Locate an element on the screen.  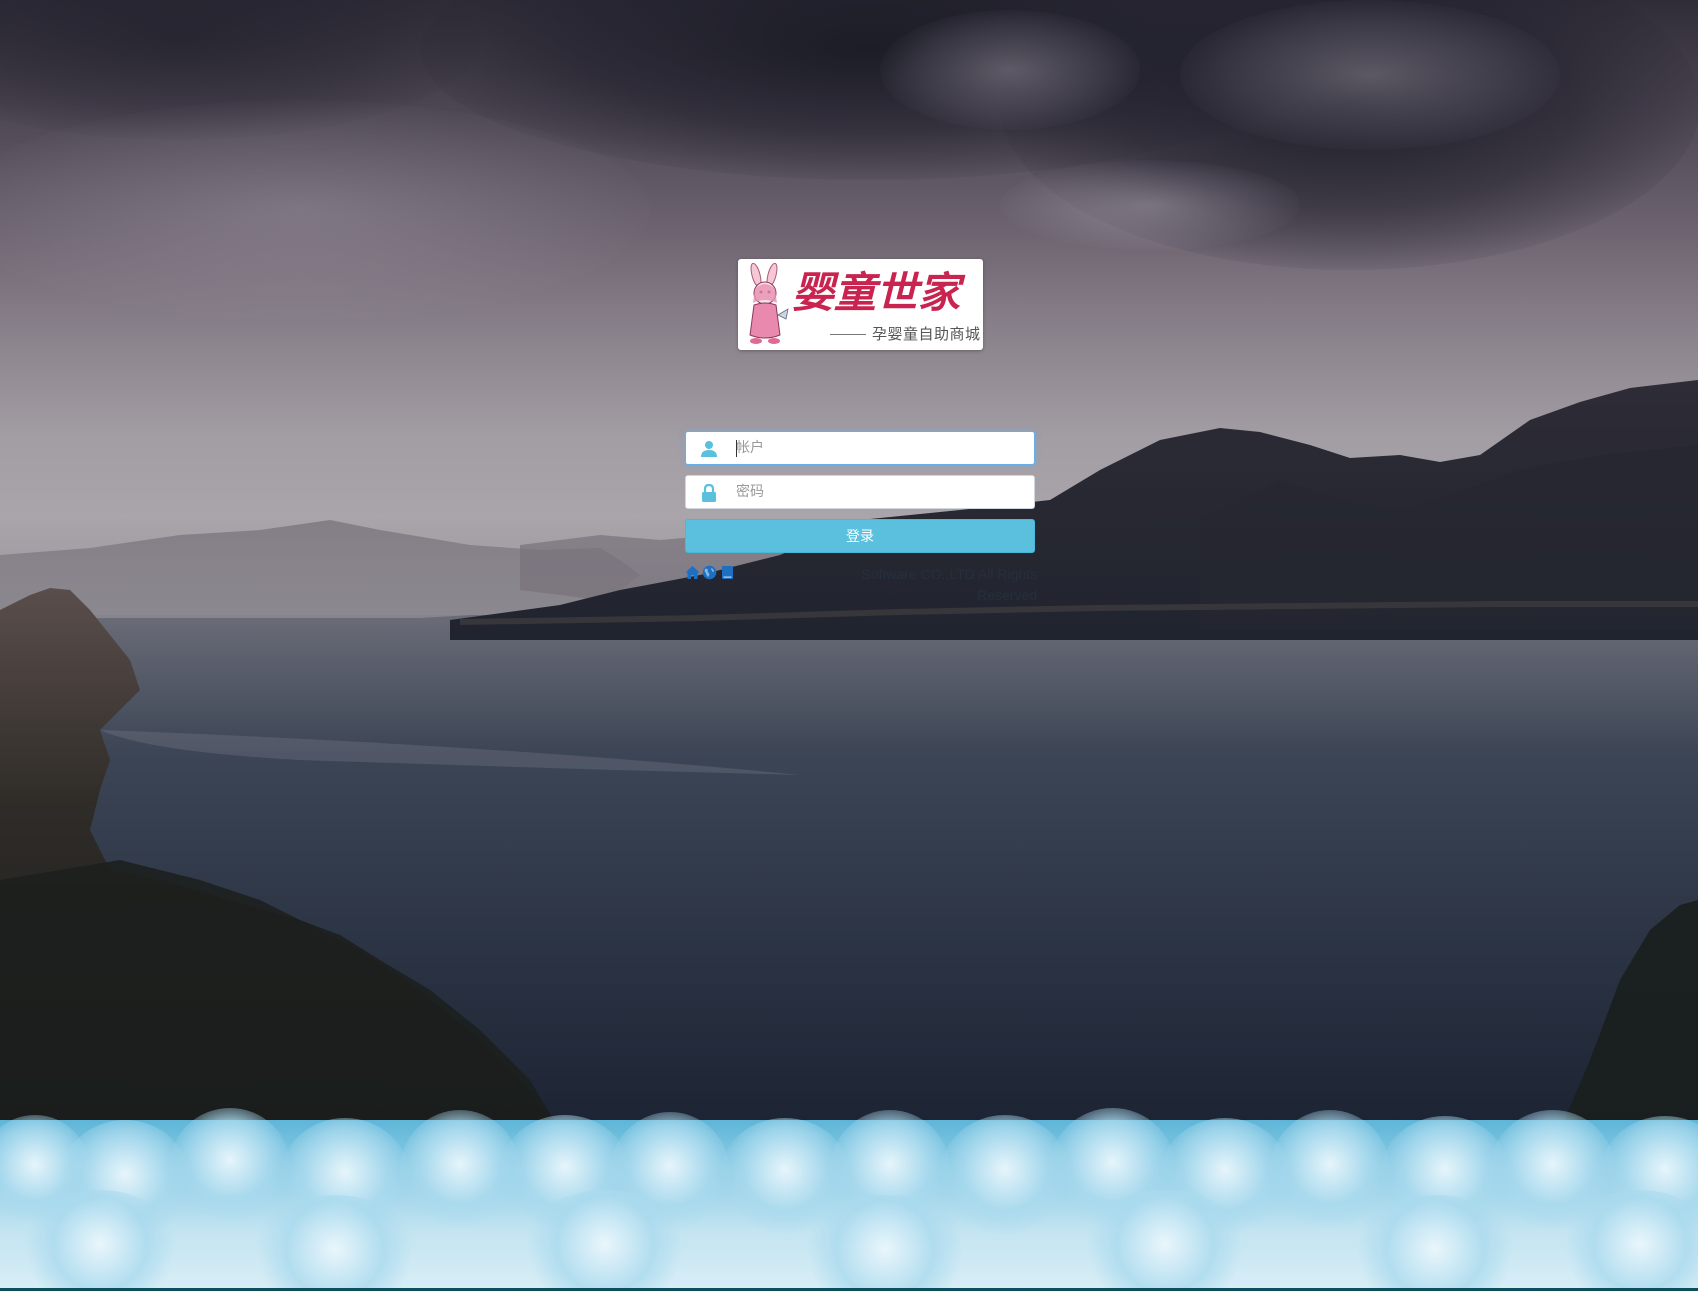
brand-subtitle: 孕婴童自助商城 is located at coordinates (905, 333).